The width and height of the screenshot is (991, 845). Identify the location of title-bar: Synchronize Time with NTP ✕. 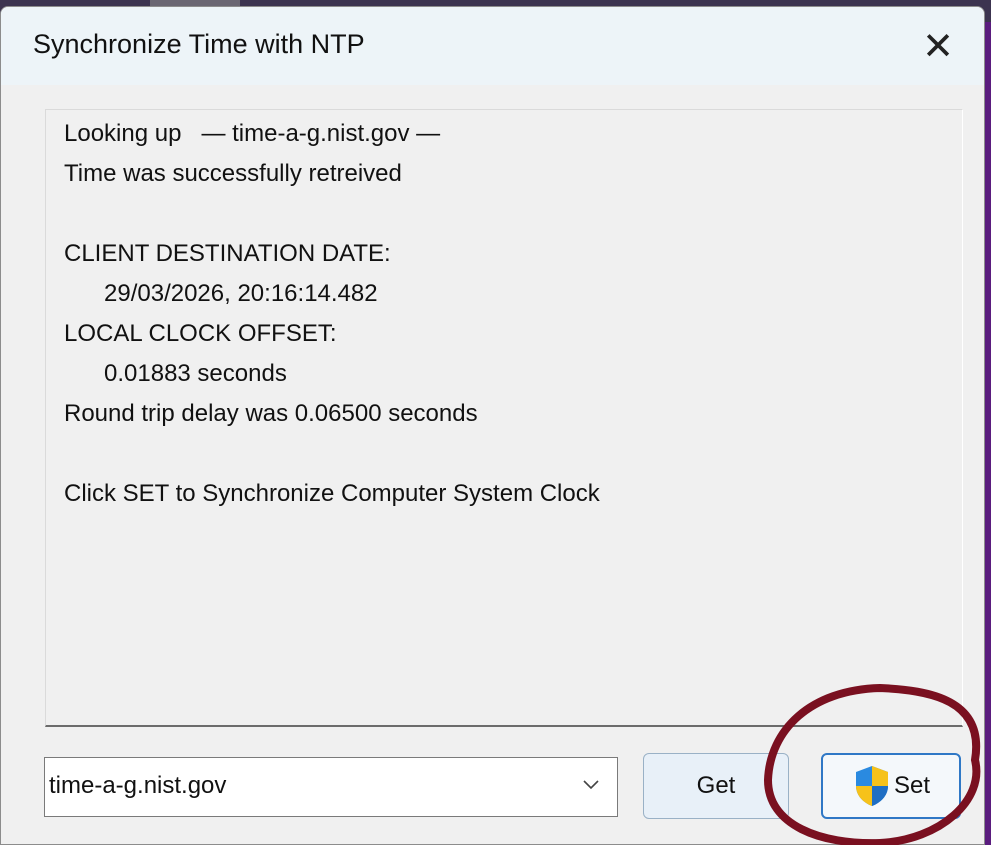
(492, 46).